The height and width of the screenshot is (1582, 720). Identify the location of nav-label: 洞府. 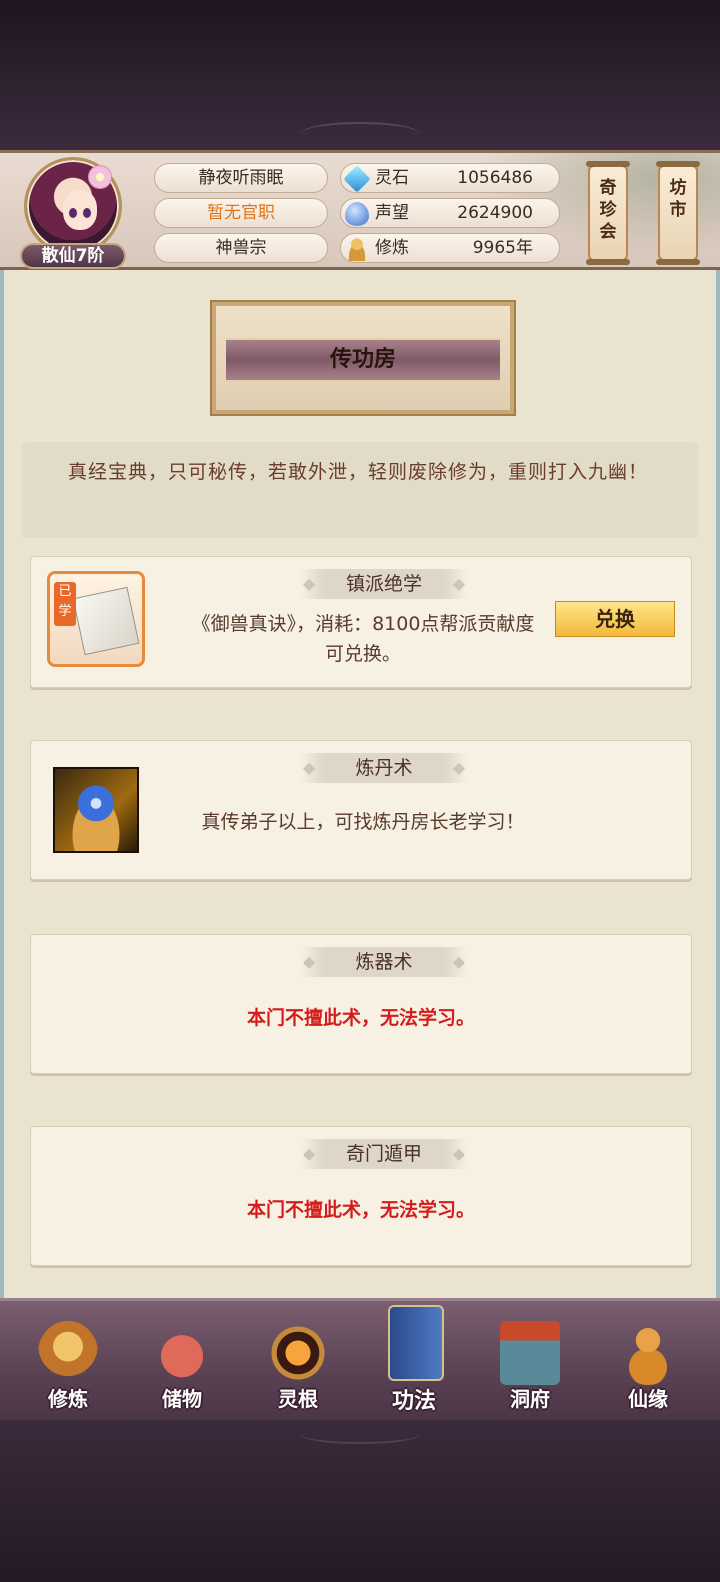
(530, 1399).